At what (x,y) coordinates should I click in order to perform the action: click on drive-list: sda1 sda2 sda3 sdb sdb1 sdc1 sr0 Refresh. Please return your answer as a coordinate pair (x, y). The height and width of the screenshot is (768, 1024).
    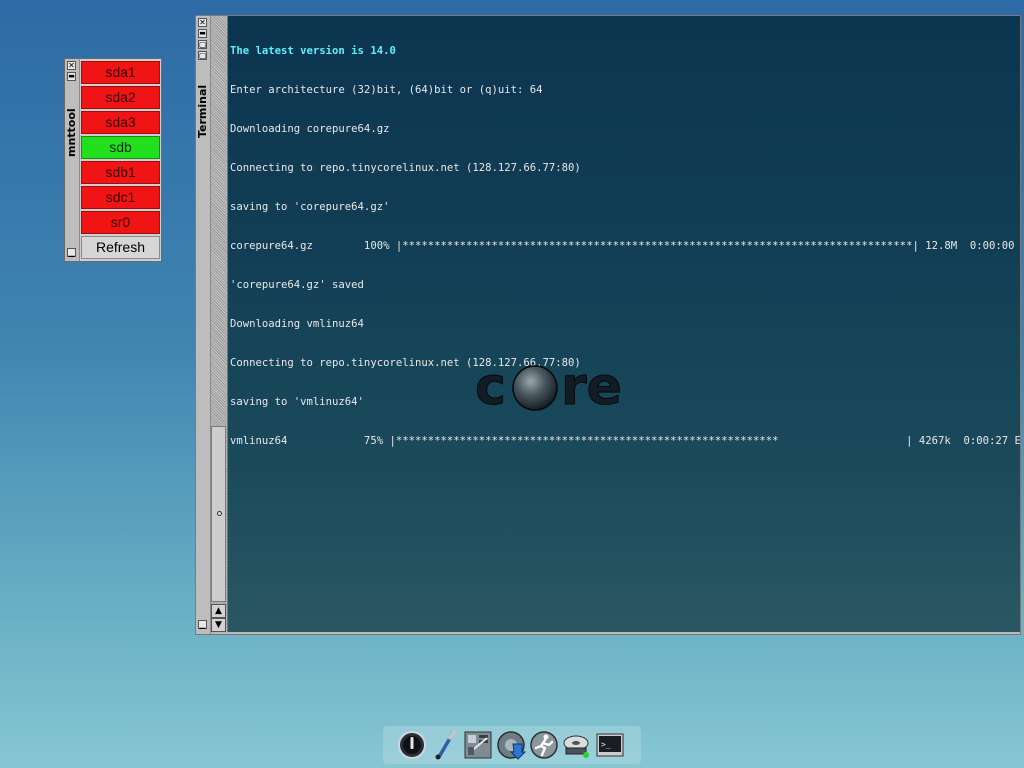
    Looking at the image, I should click on (121, 161).